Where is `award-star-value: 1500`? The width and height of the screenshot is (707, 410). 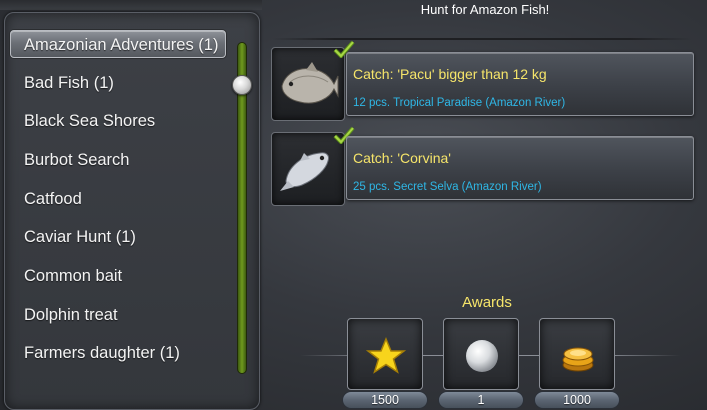 award-star-value: 1500 is located at coordinates (385, 400).